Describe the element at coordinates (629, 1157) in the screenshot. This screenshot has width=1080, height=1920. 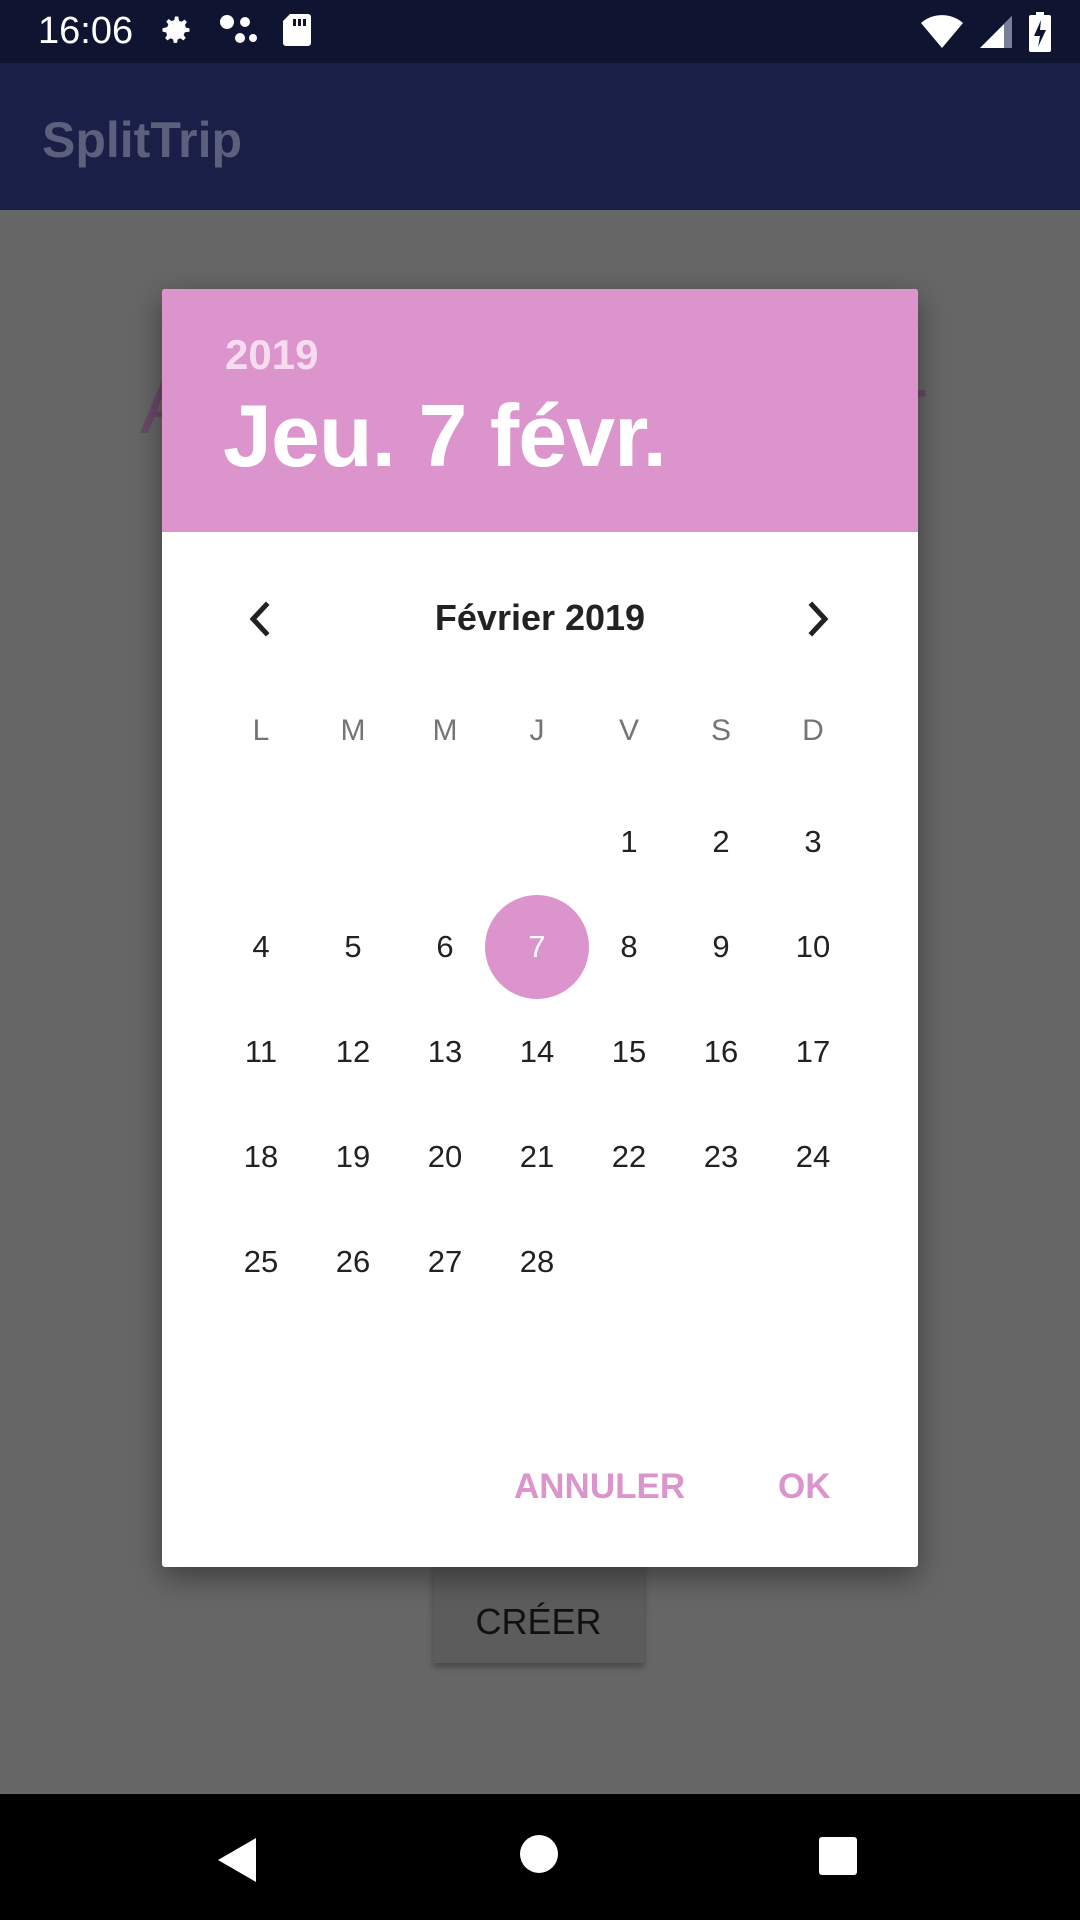
I see `calendar-day: 22` at that location.